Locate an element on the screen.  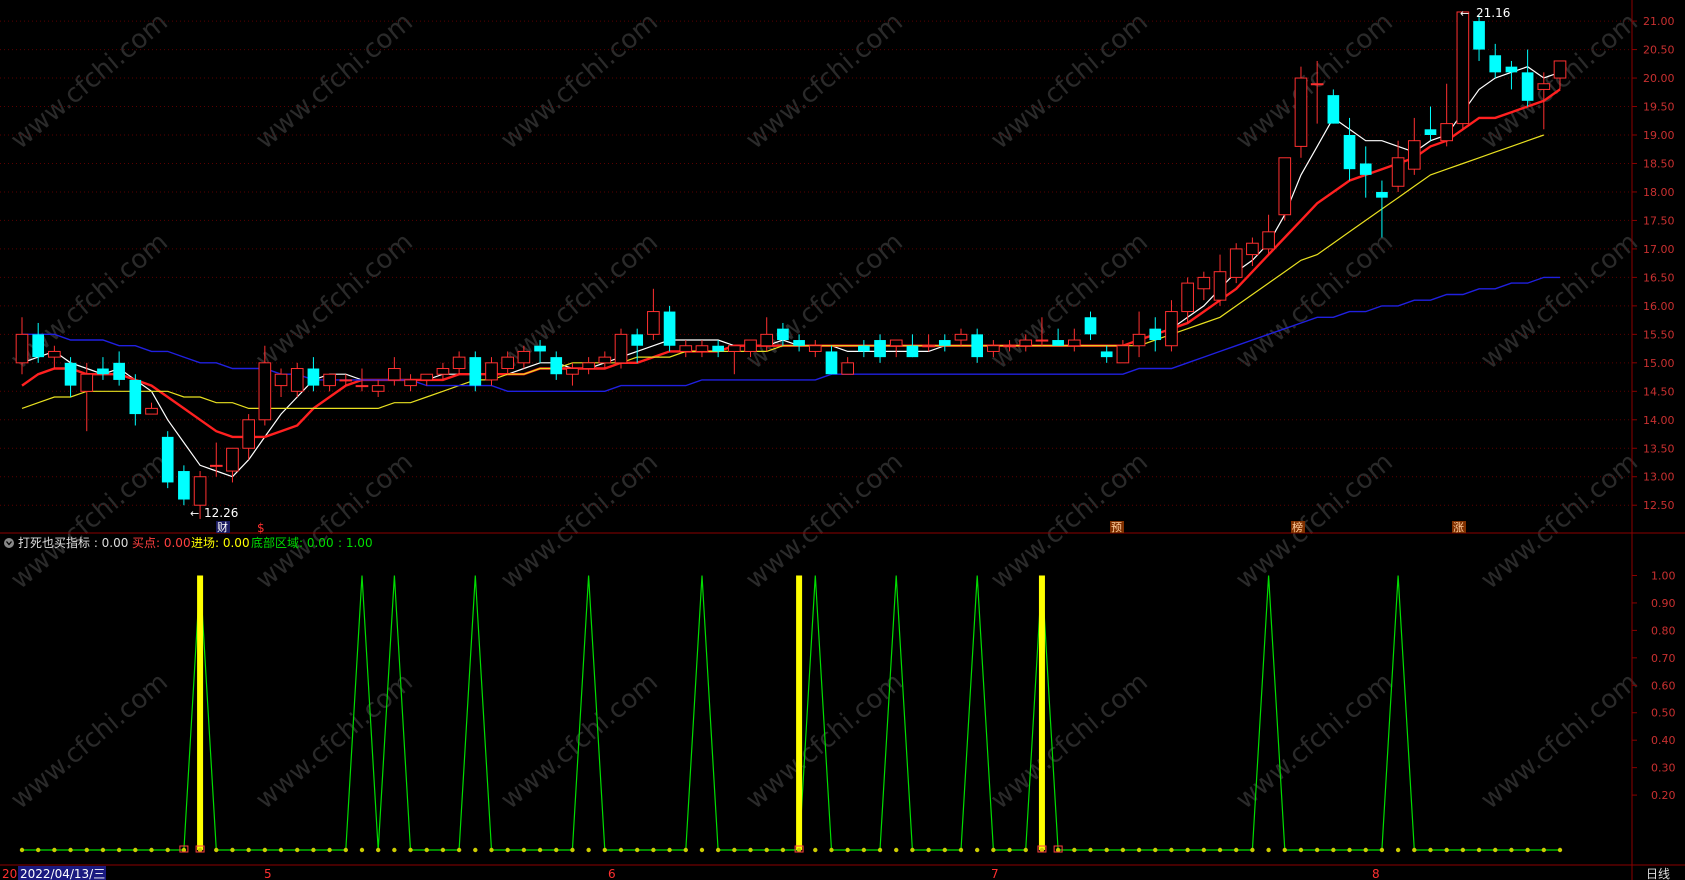
period-label: 日线 is located at coordinates (1658, 873).